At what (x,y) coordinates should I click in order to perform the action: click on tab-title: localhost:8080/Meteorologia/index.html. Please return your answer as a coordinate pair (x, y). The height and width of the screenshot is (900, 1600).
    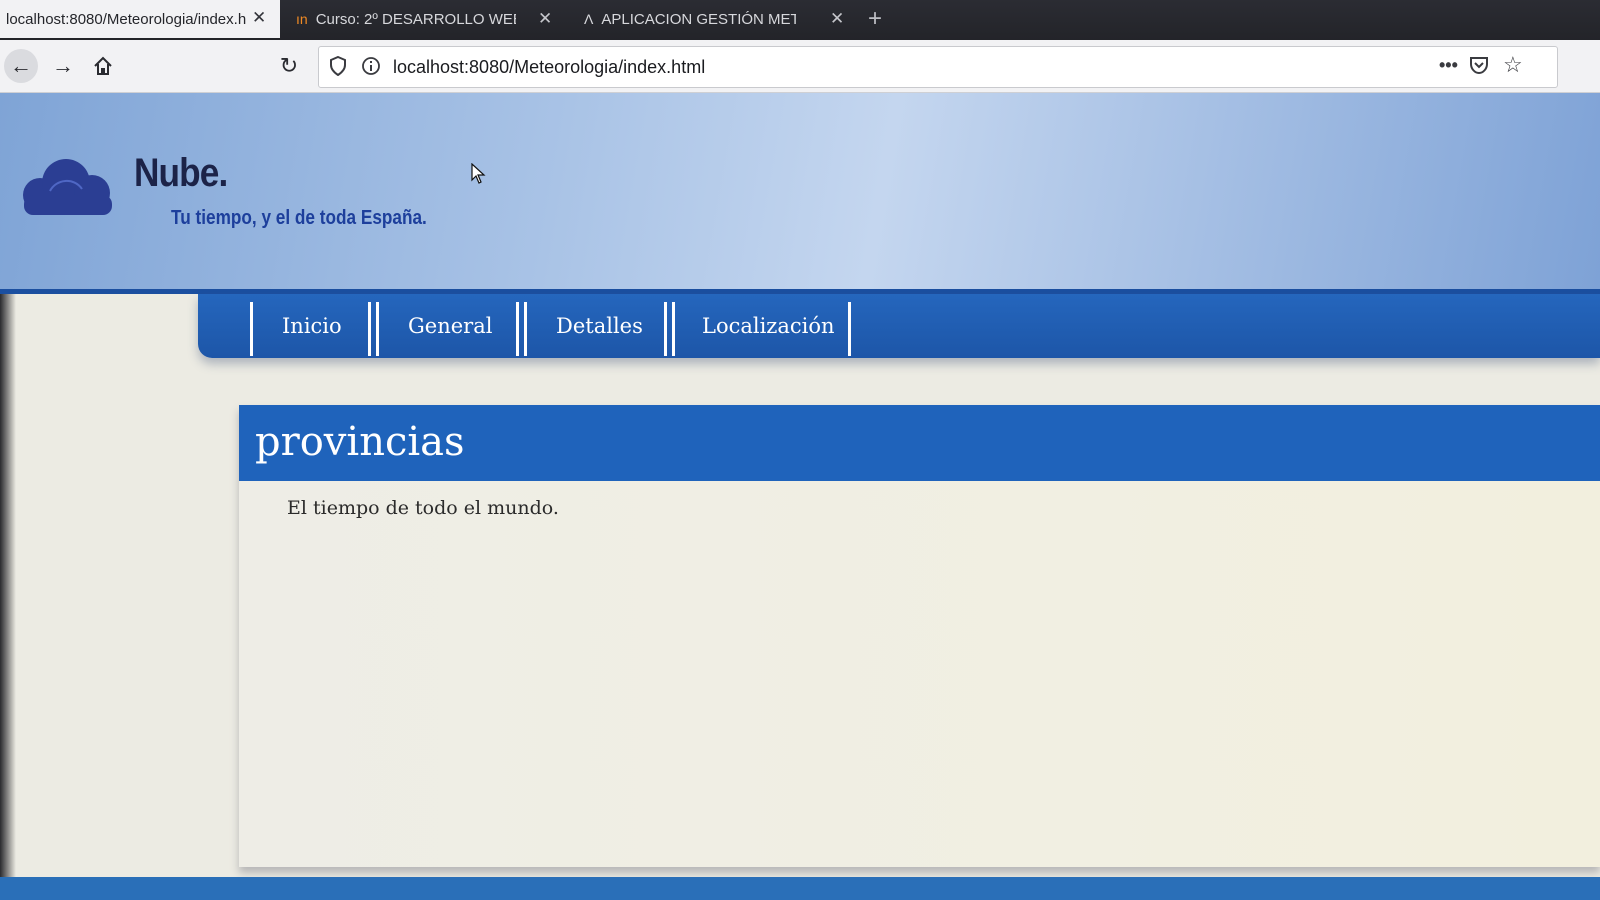
    Looking at the image, I should click on (126, 19).